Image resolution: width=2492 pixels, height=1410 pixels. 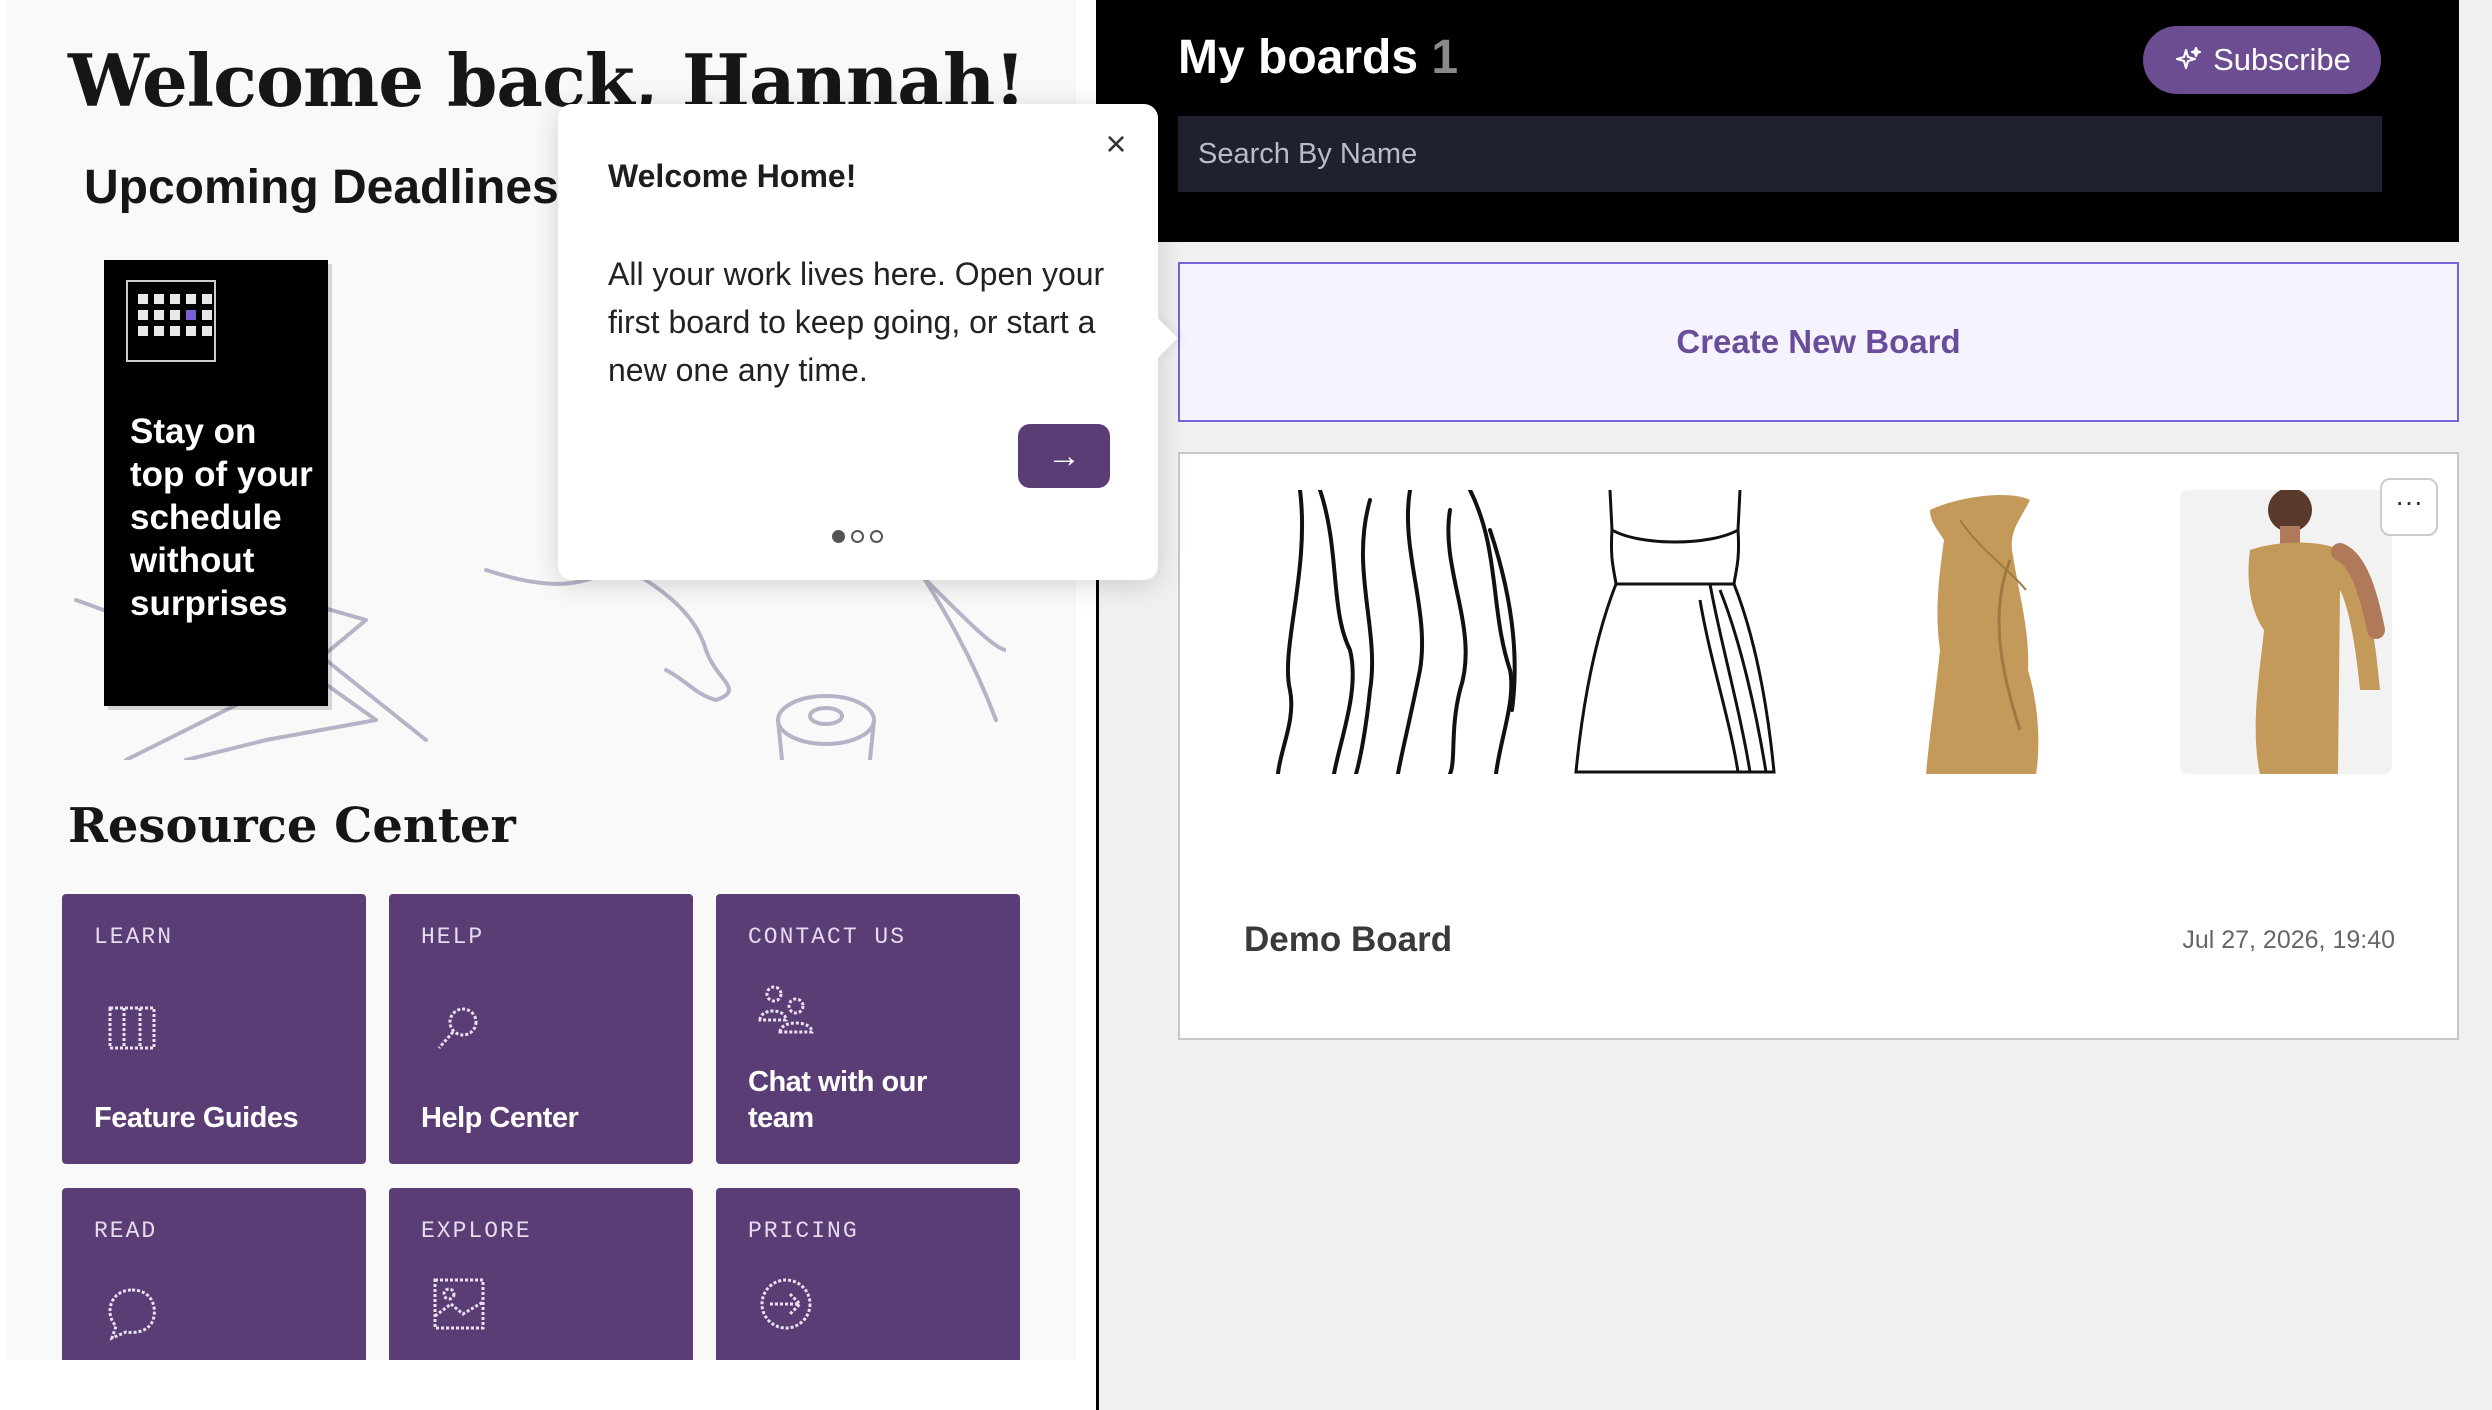 I want to click on search-input, so click(x=1780, y=154).